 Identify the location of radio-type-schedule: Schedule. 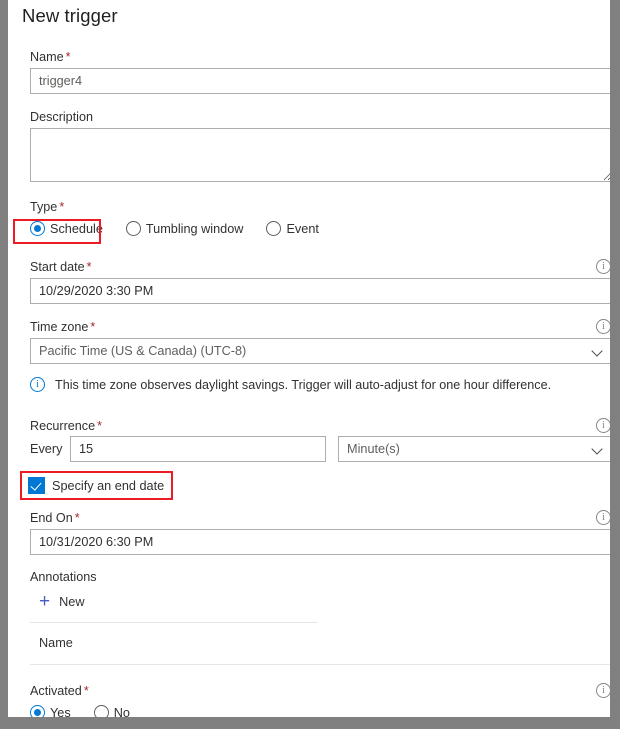
(66, 228).